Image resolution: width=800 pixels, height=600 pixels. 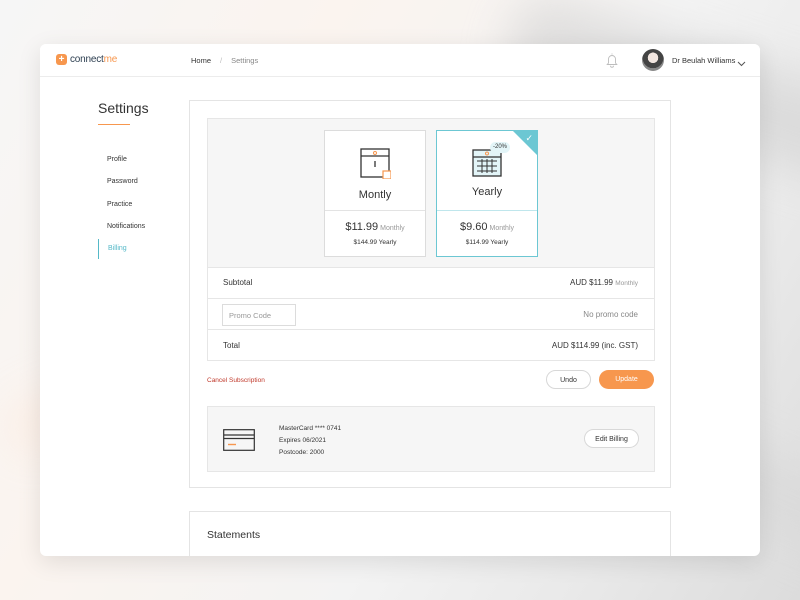 What do you see at coordinates (431, 282) in the screenshot?
I see `subtotal-row: Subtotal AUD $11.99 Monthly` at bounding box center [431, 282].